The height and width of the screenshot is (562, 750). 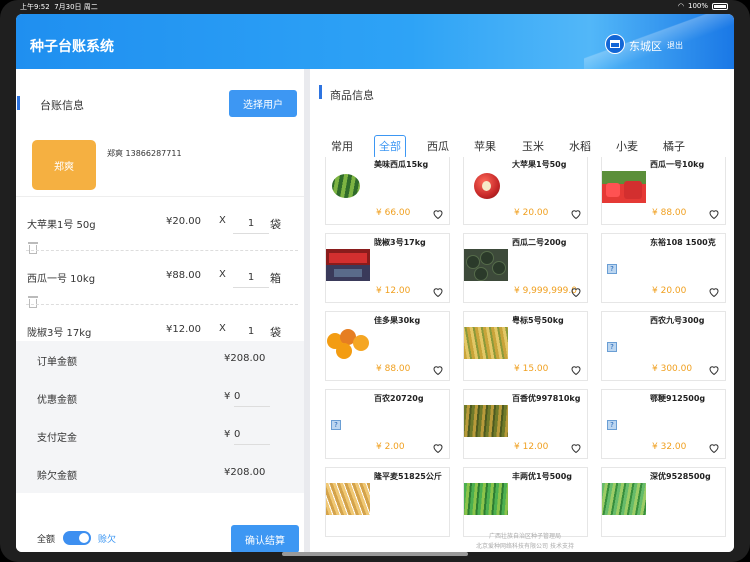 What do you see at coordinates (387, 424) in the screenshot?
I see `product-card: ? 百农20720g ¥ 2.00` at bounding box center [387, 424].